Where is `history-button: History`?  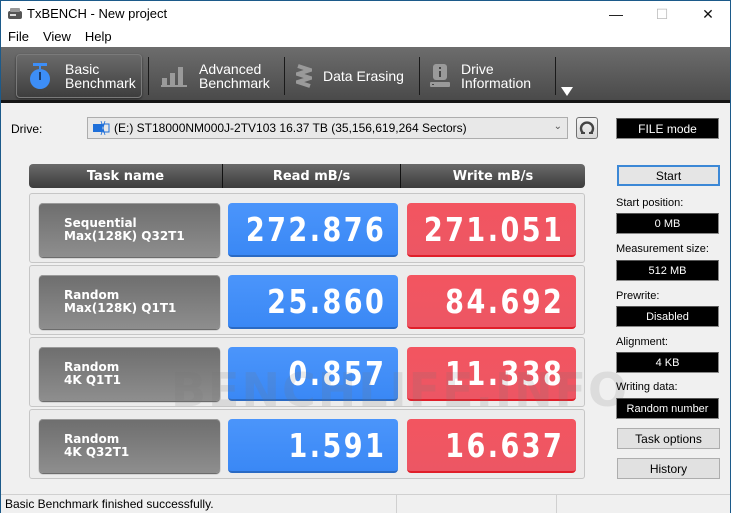
history-button: History is located at coordinates (668, 468).